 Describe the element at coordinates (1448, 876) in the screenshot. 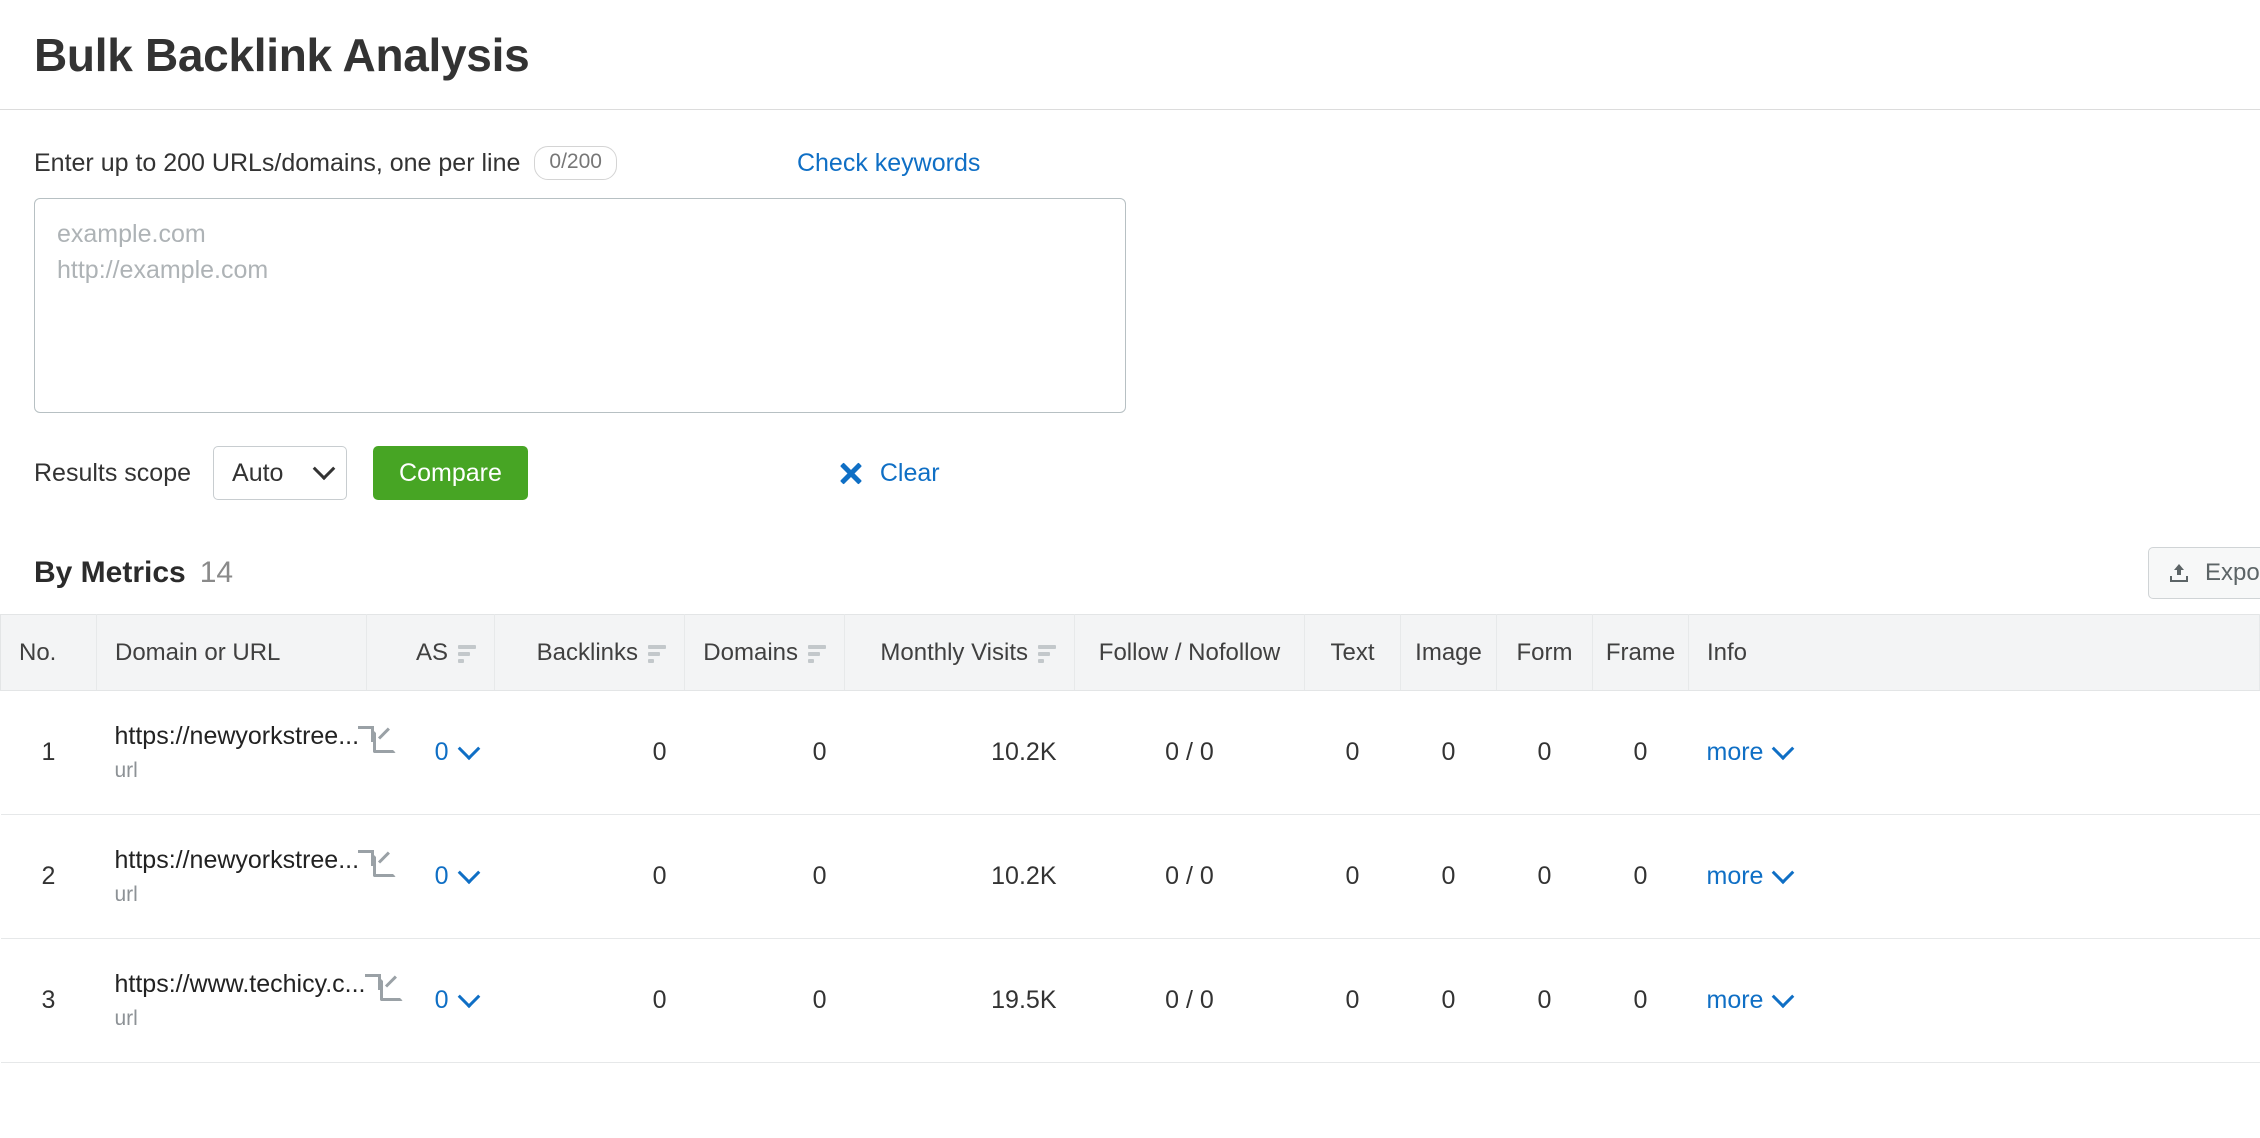

I see `cell-image: 0` at that location.